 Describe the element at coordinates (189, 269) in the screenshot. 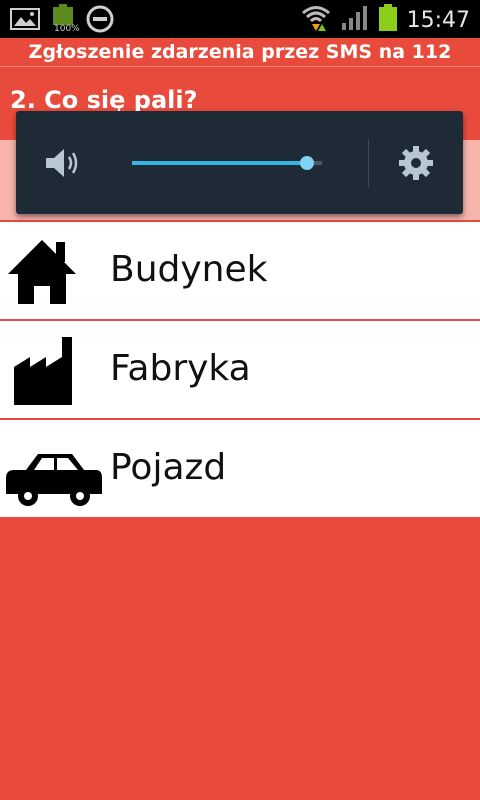

I see `option-label: Budynek` at that location.